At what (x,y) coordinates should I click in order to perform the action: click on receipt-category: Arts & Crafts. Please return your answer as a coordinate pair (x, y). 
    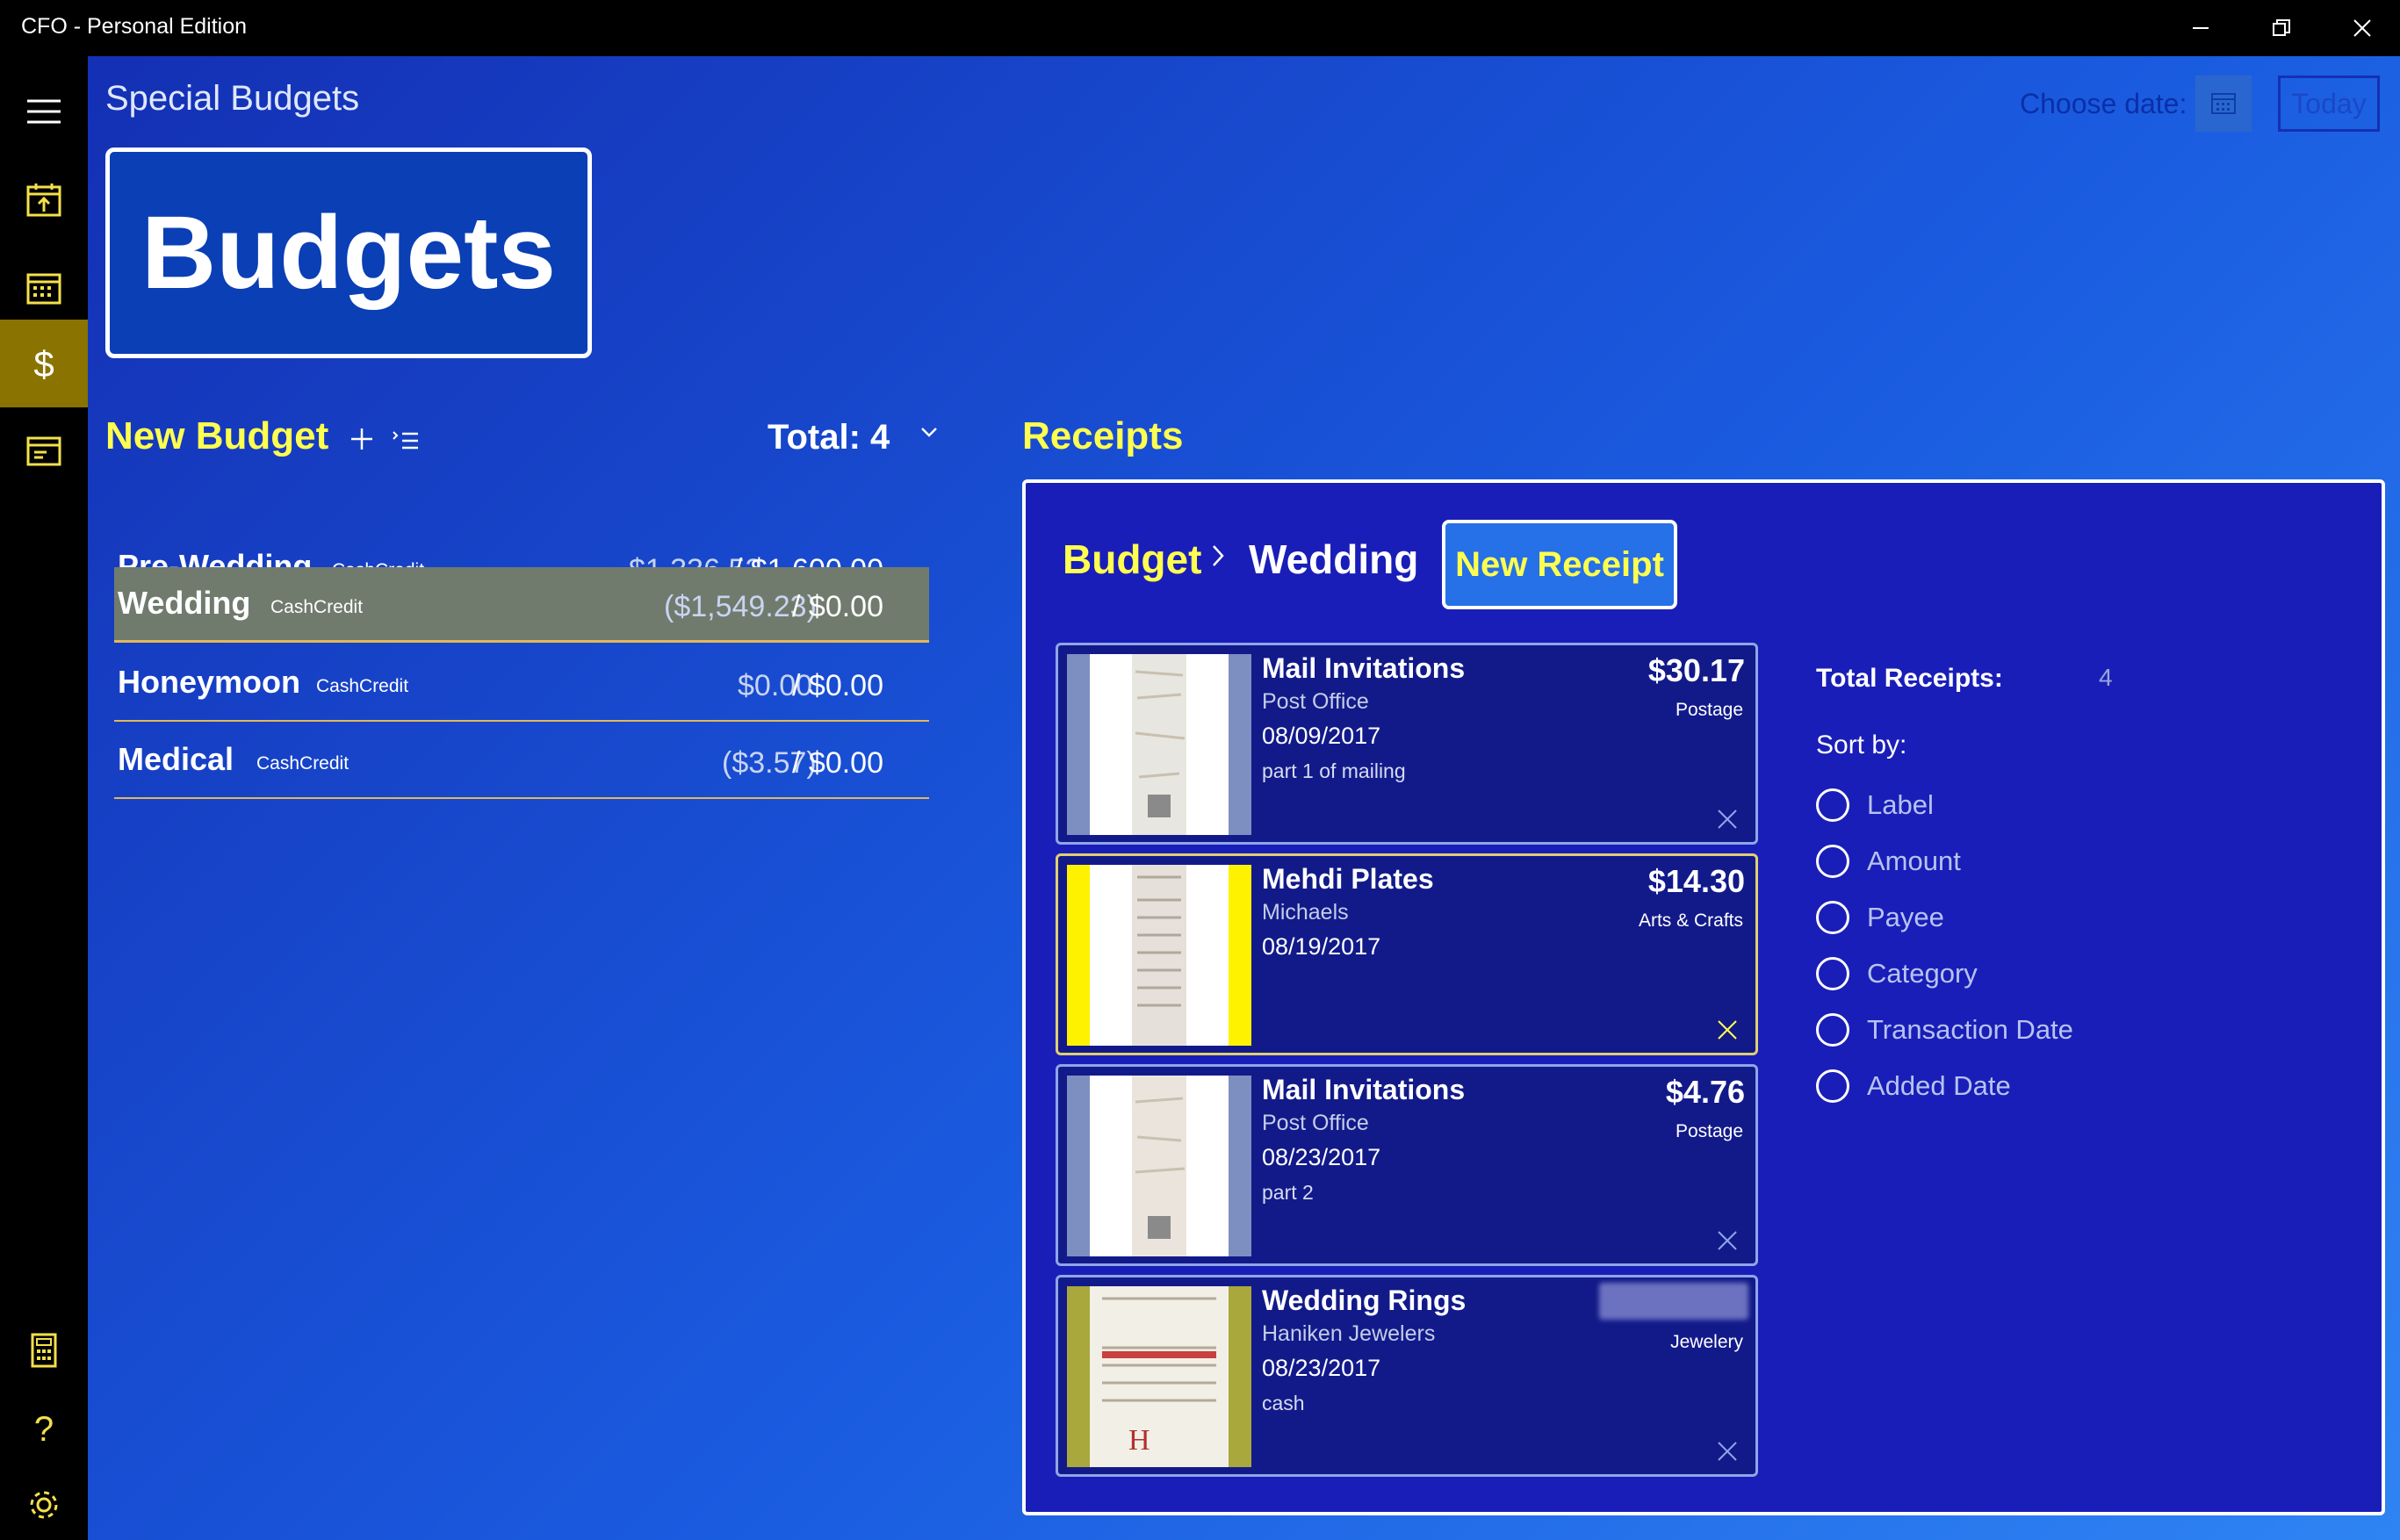
    Looking at the image, I should click on (1690, 921).